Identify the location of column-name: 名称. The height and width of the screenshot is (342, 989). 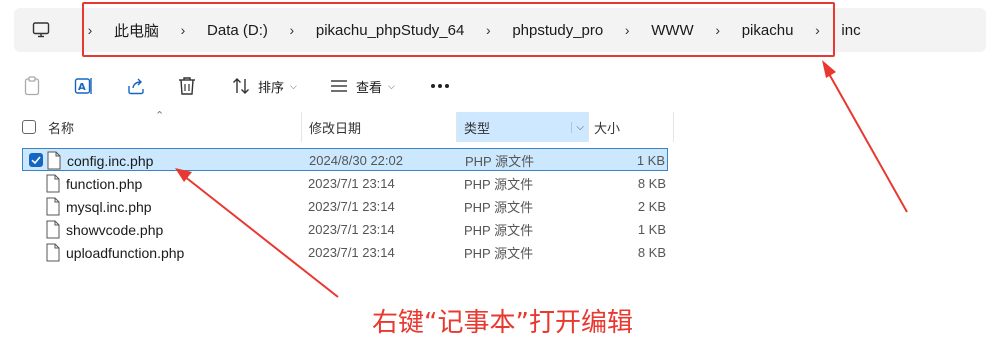
(174, 127).